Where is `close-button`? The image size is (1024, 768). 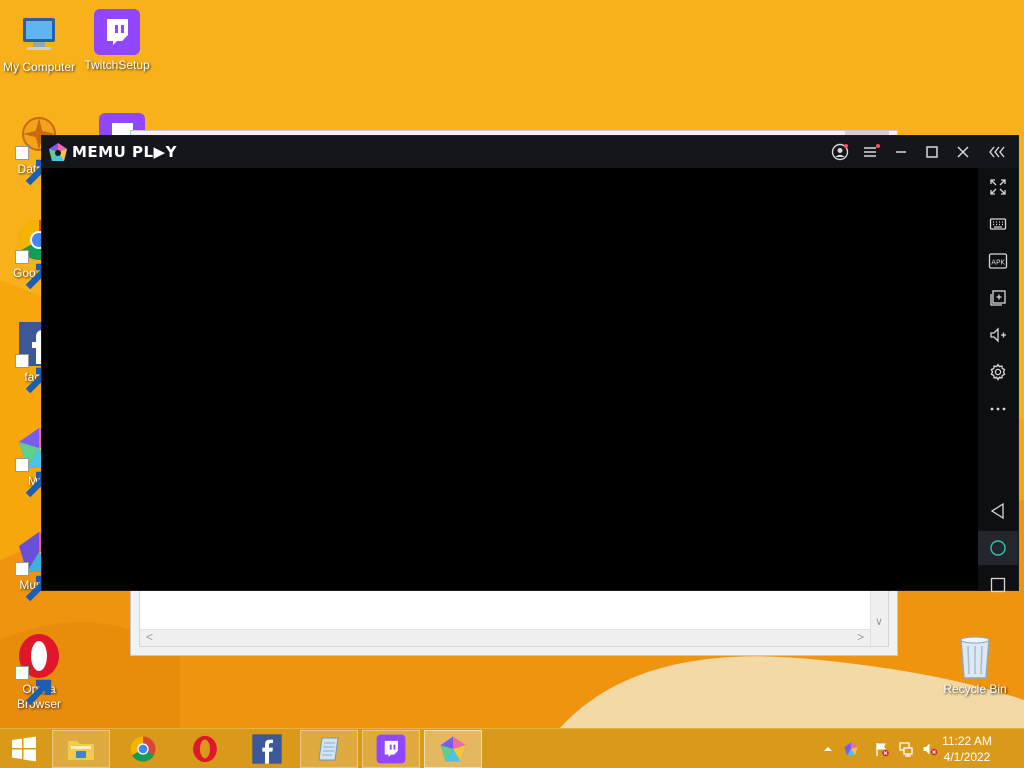
close-button is located at coordinates (963, 152).